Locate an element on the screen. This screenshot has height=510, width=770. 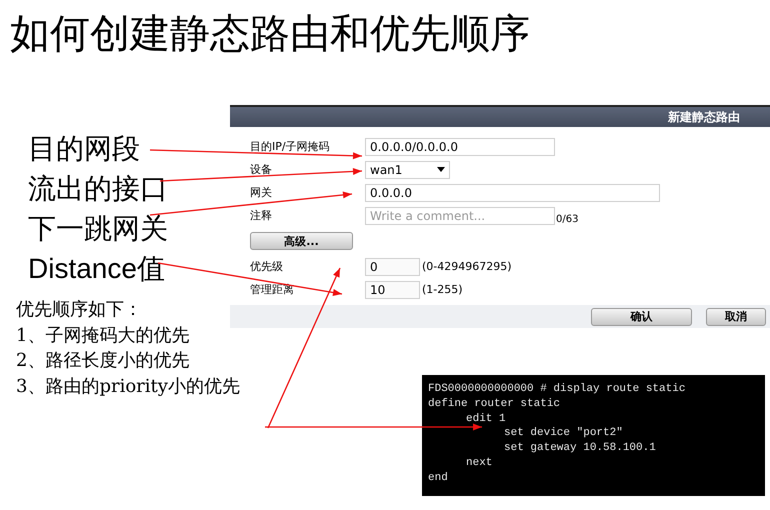
note-item: 3、路由的priority小的优先 is located at coordinates (128, 386).